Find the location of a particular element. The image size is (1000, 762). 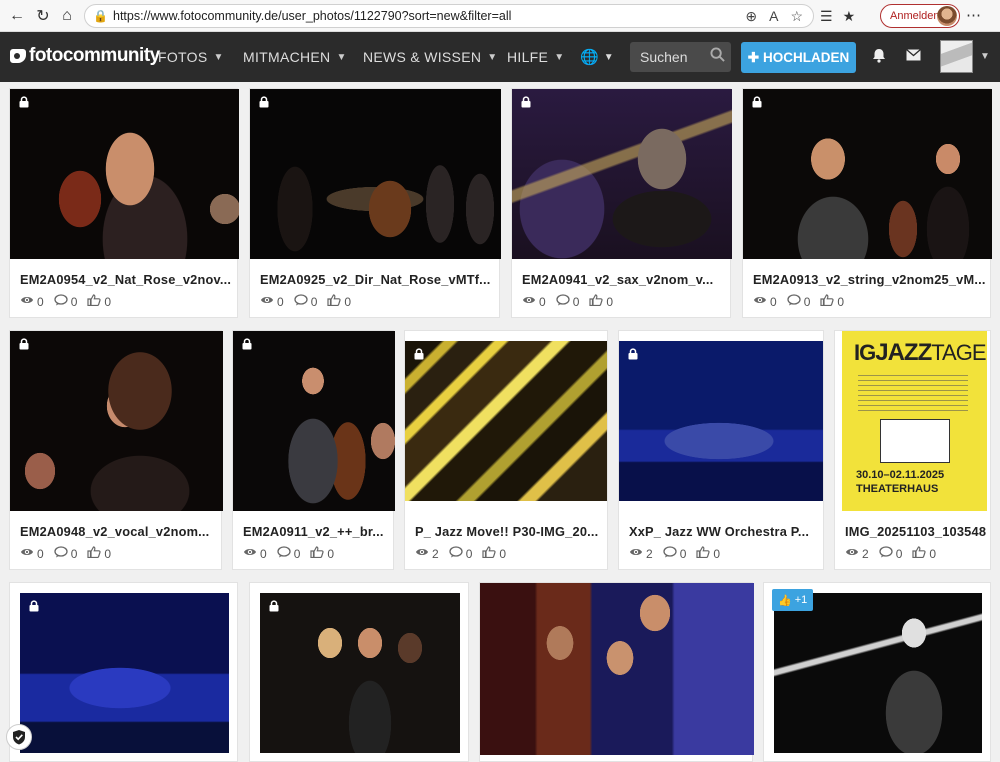

shield-check-icon is located at coordinates (19, 737).